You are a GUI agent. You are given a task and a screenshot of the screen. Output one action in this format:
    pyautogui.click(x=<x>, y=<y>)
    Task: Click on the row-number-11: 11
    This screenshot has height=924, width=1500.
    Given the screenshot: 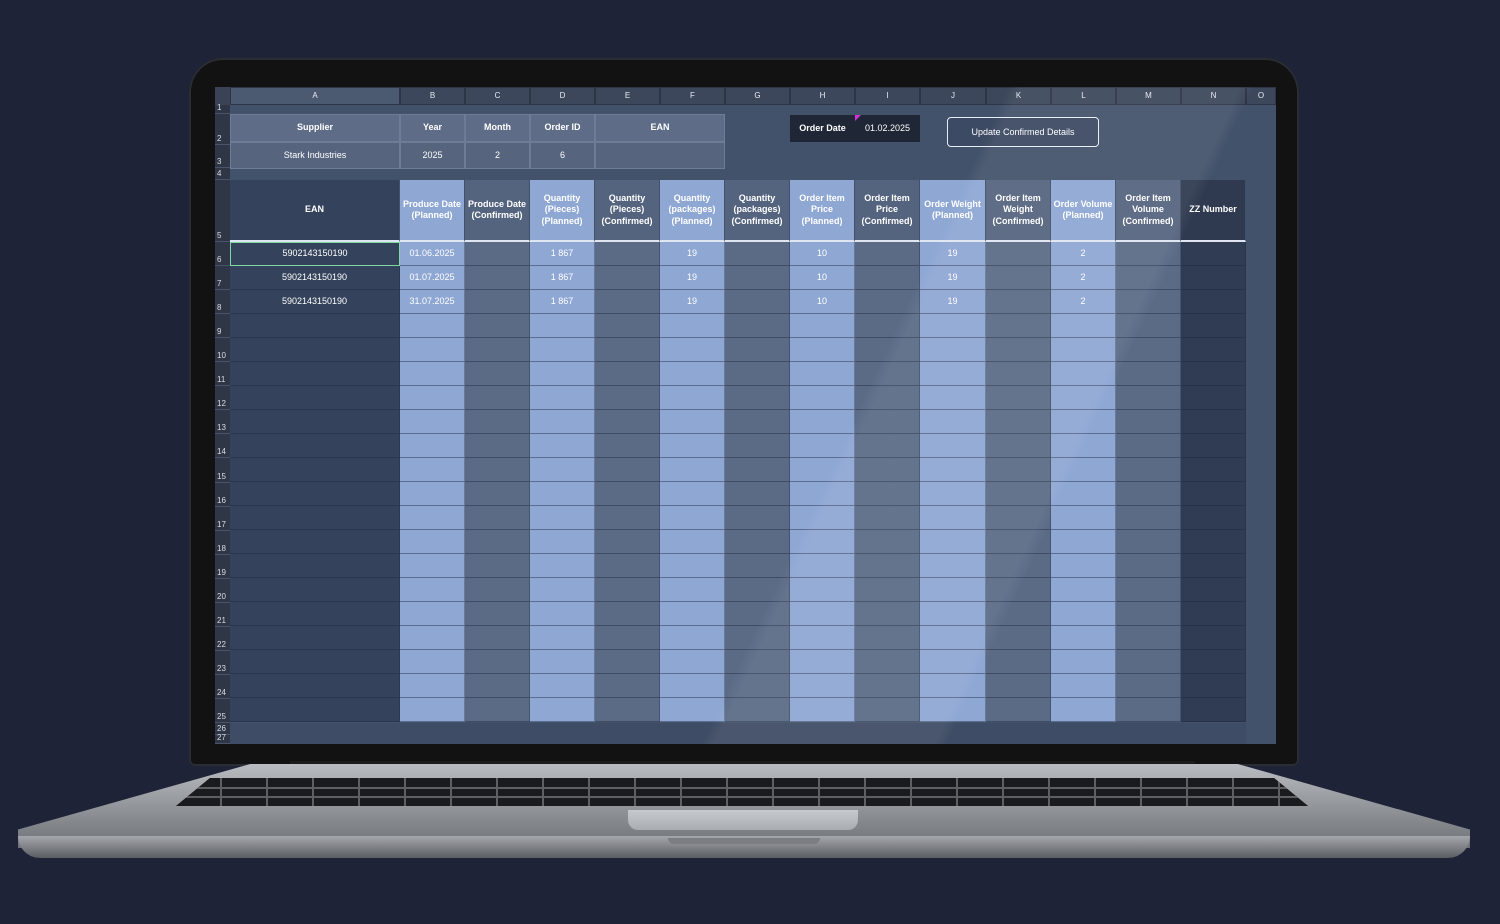 What is the action you would take?
    pyautogui.click(x=222, y=374)
    